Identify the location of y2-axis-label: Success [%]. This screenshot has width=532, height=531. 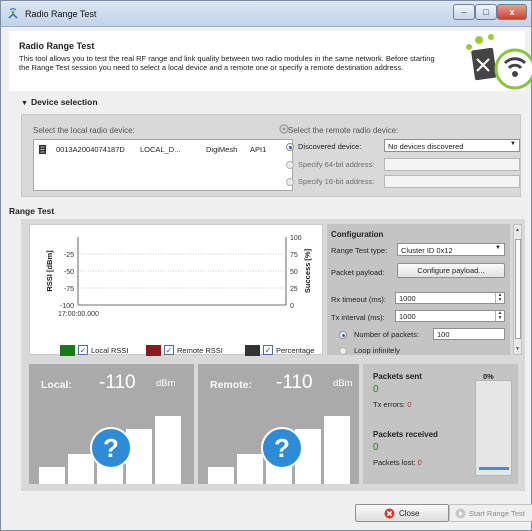
(307, 270).